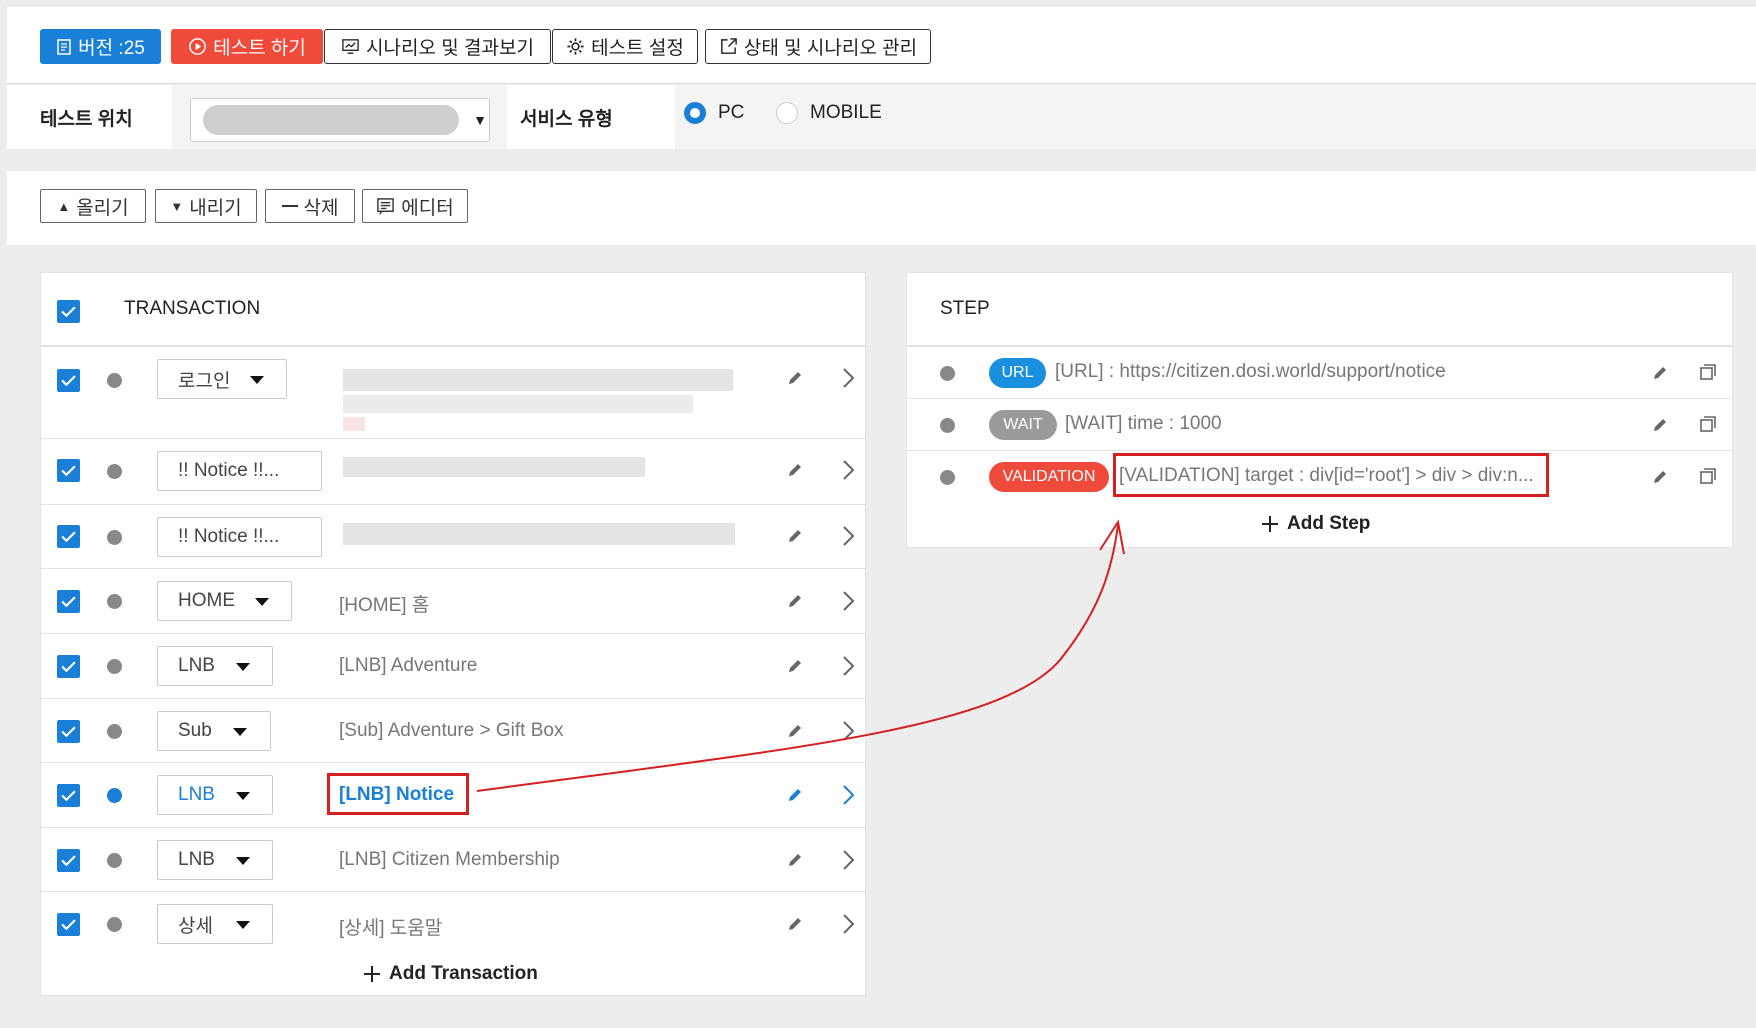  Describe the element at coordinates (800, 655) in the screenshot. I see `annotation-arrow` at that location.